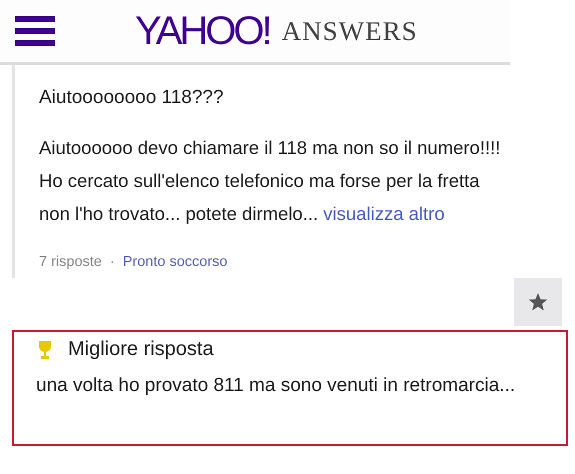 Image resolution: width=575 pixels, height=474 pixels. What do you see at coordinates (35, 31) in the screenshot?
I see `menu-icon` at bounding box center [35, 31].